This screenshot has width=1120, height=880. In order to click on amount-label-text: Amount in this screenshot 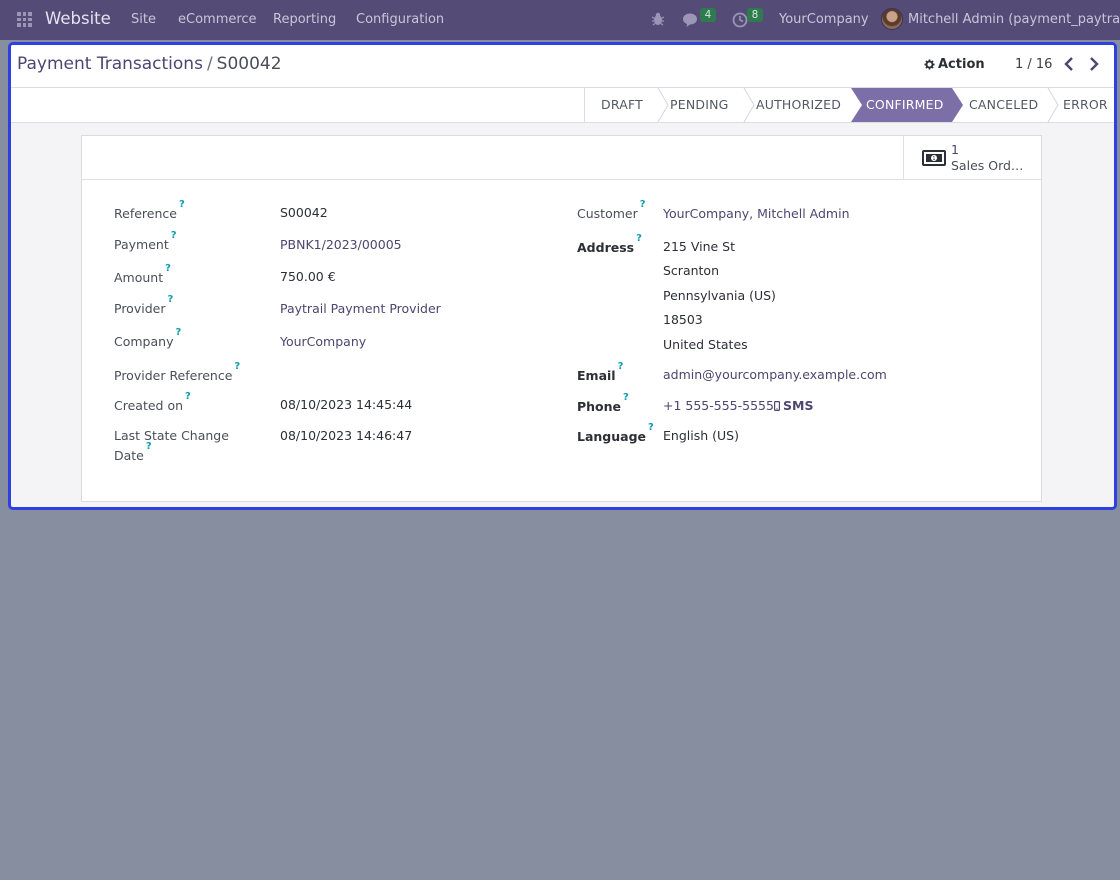, I will do `click(139, 278)`.